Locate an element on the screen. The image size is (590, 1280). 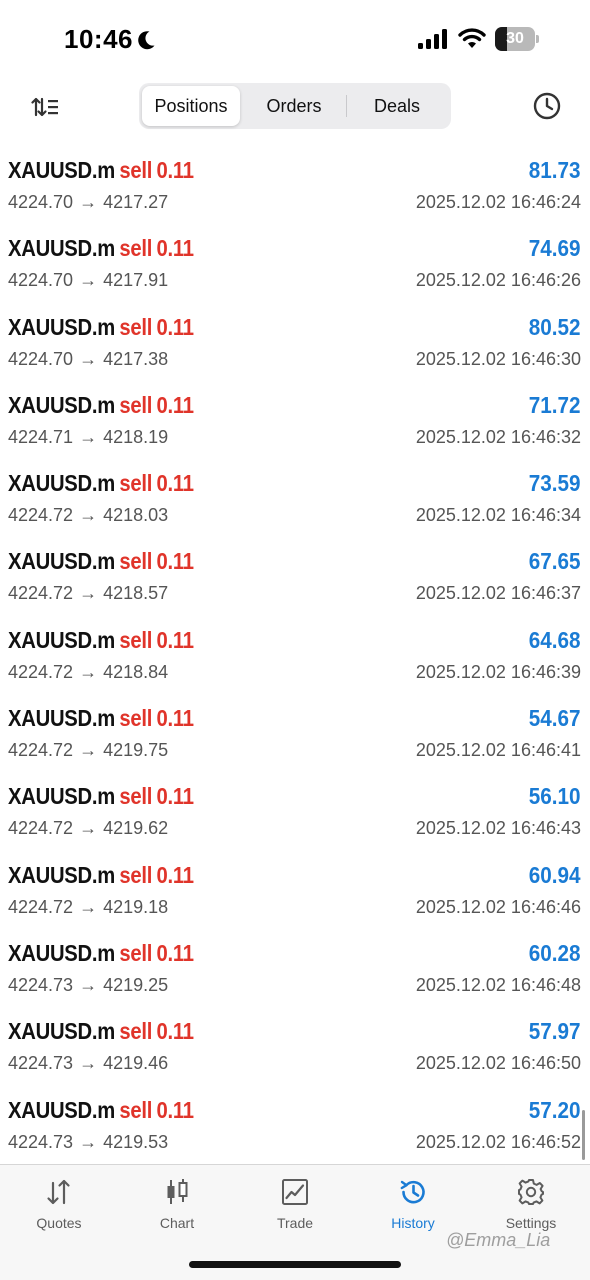
deal-prices: 4224.72 → 4218.84 is located at coordinates (88, 672).